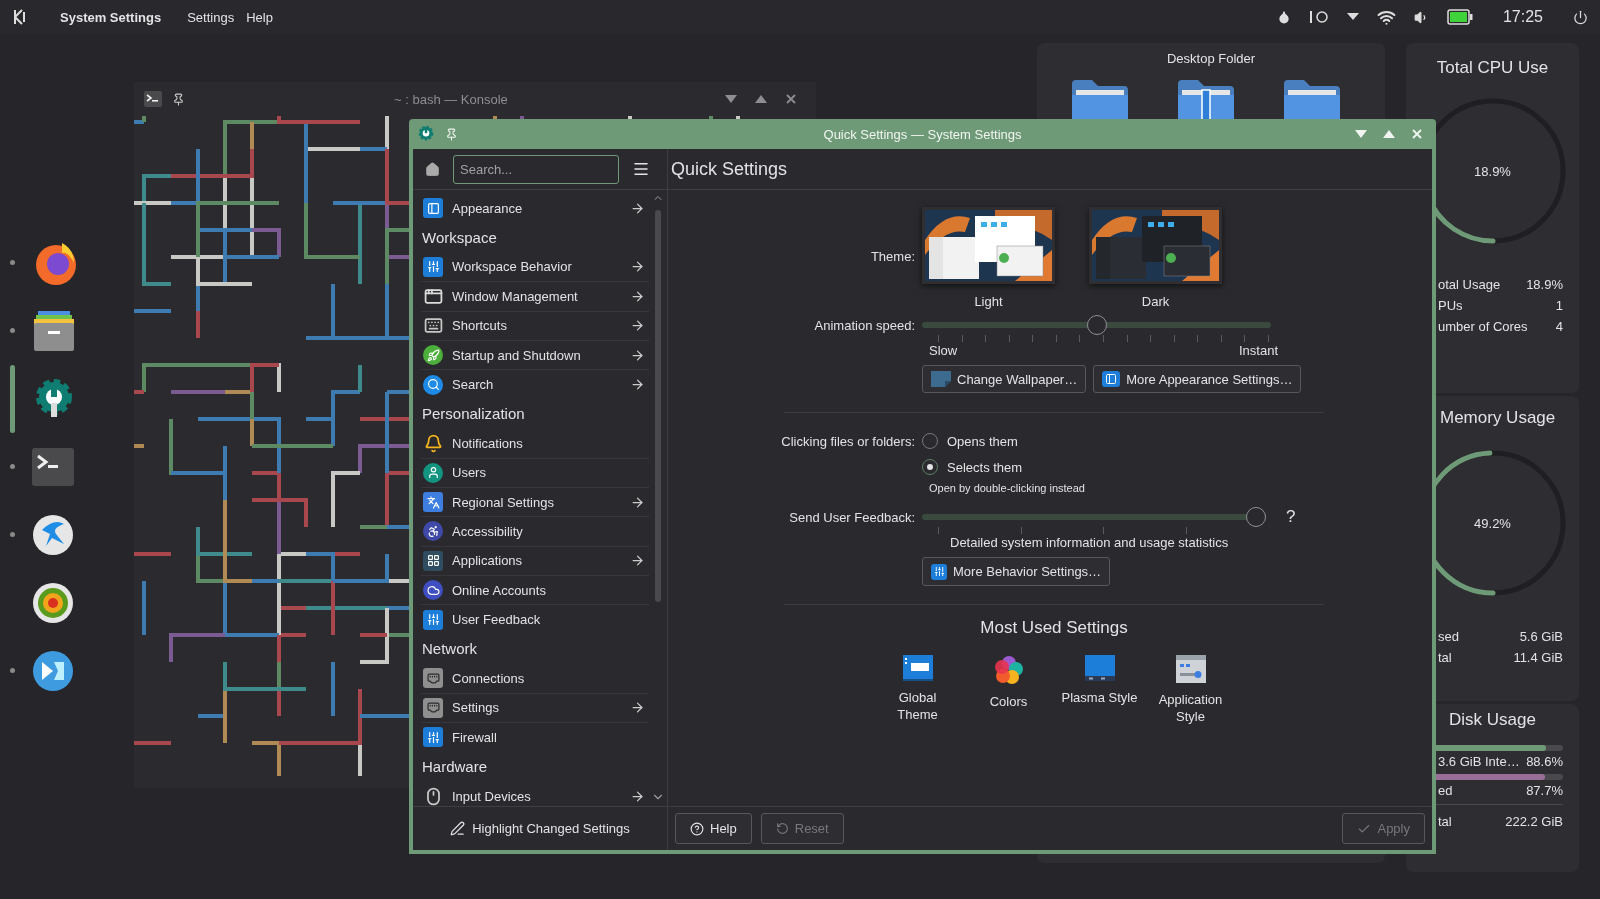 The height and width of the screenshot is (899, 1600). Describe the element at coordinates (1007, 488) in the screenshot. I see `hint-text: Open by double-clicking instead` at that location.